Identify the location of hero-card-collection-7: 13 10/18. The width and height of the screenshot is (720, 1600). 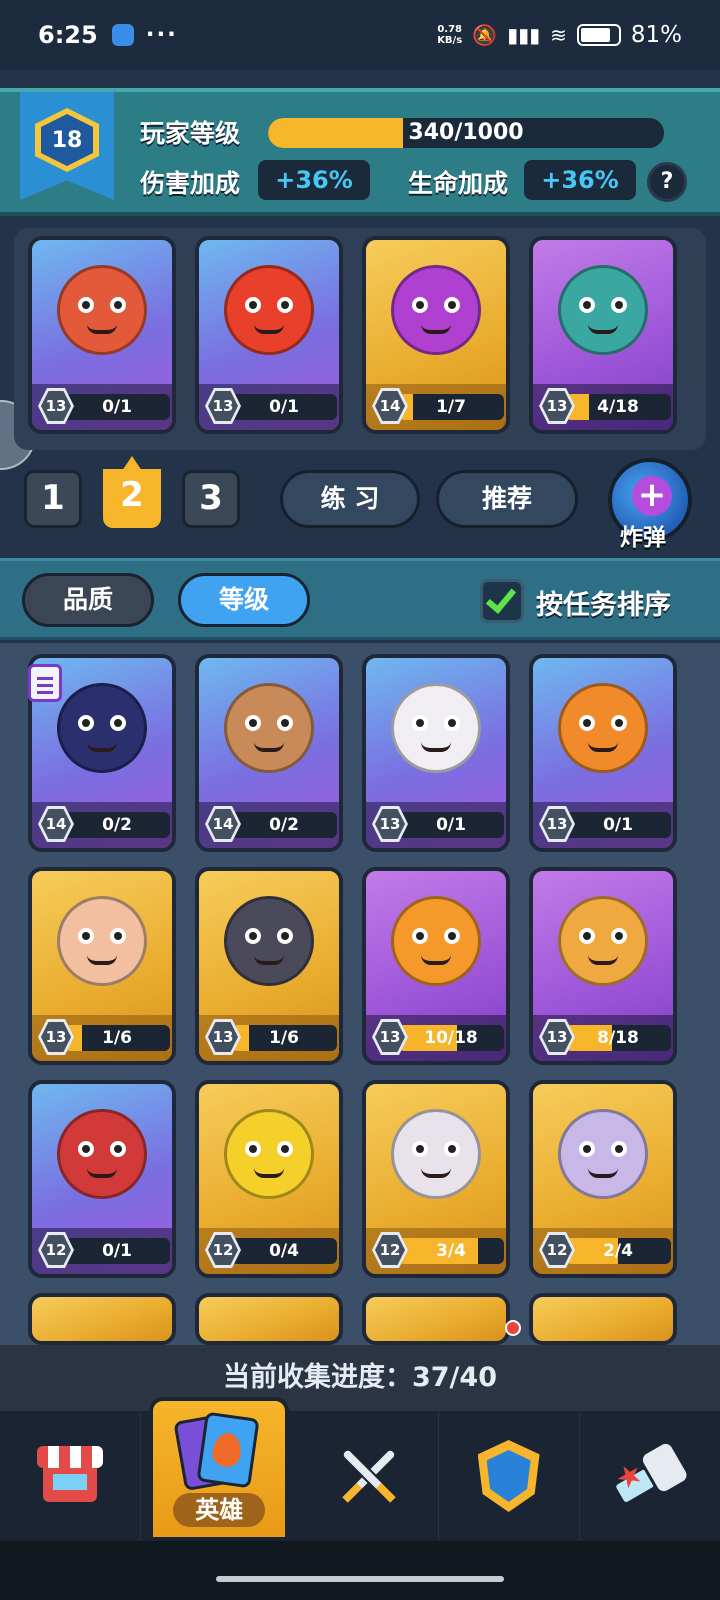
(436, 966).